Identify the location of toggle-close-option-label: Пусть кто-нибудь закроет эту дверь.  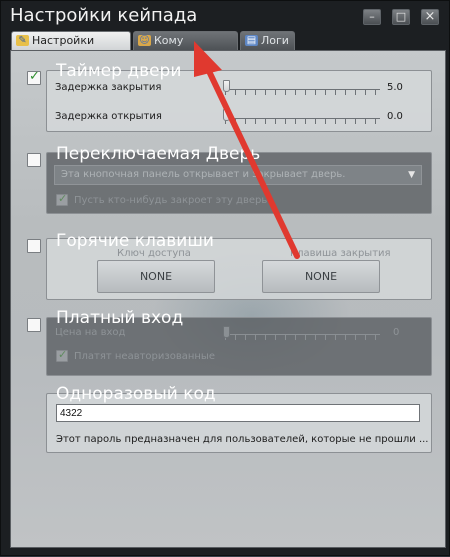
(171, 200).